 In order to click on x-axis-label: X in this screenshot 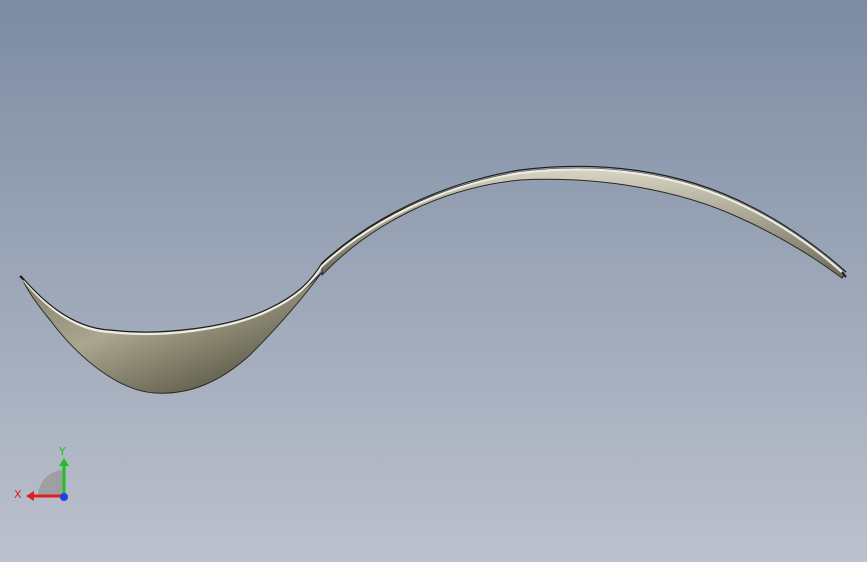, I will do `click(18, 494)`.